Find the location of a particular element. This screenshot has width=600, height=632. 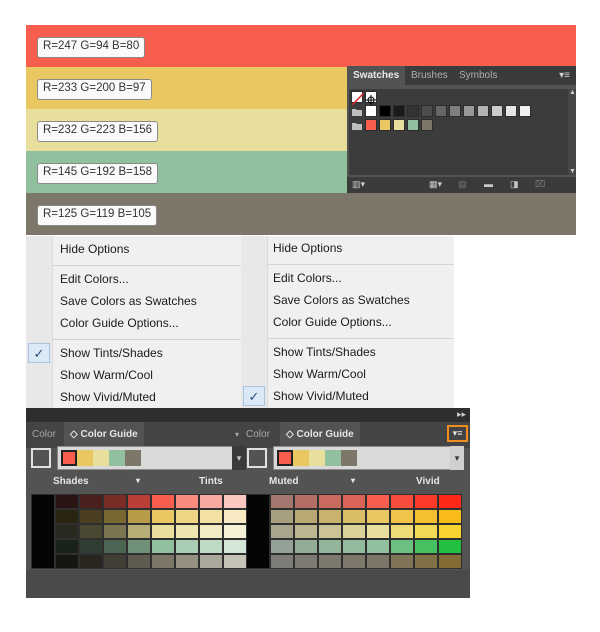

menu-item-hide-options: Hide Options is located at coordinates (94, 249).